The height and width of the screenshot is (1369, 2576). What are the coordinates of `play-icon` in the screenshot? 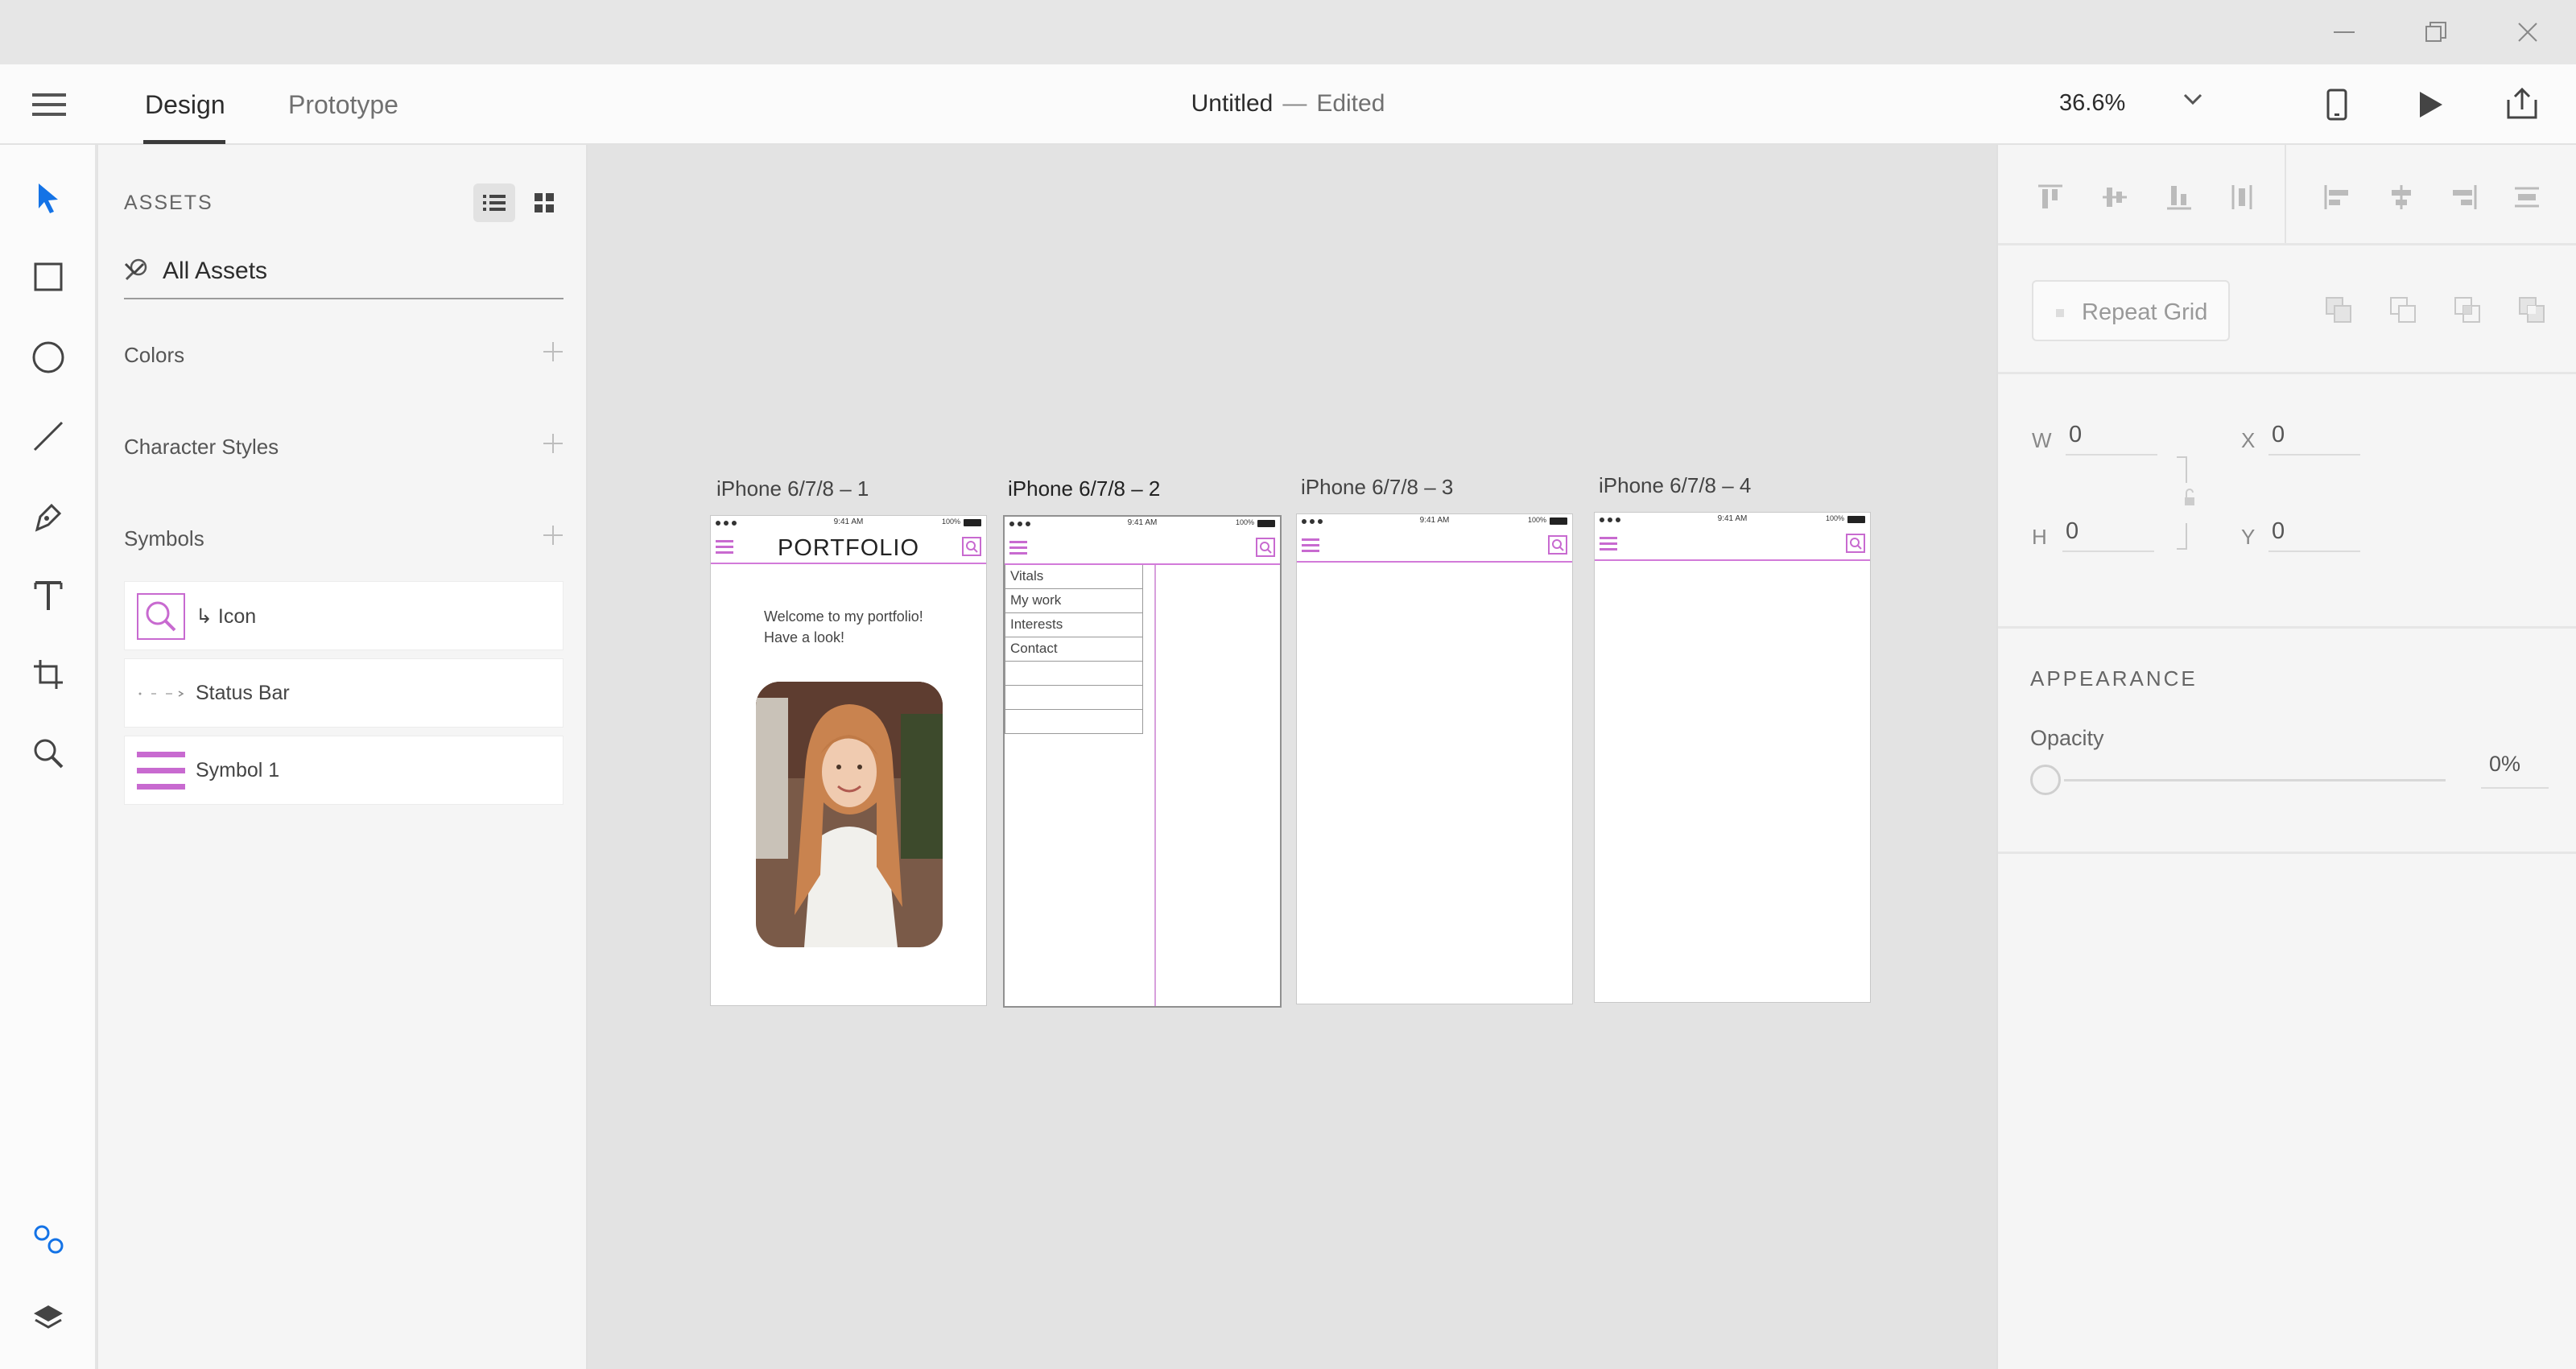 It's located at (2431, 104).